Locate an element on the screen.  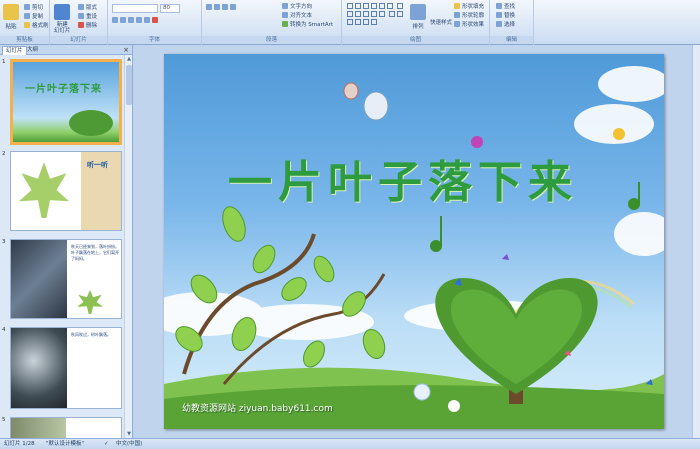
editor-scrollbar is located at coordinates (696, 241).